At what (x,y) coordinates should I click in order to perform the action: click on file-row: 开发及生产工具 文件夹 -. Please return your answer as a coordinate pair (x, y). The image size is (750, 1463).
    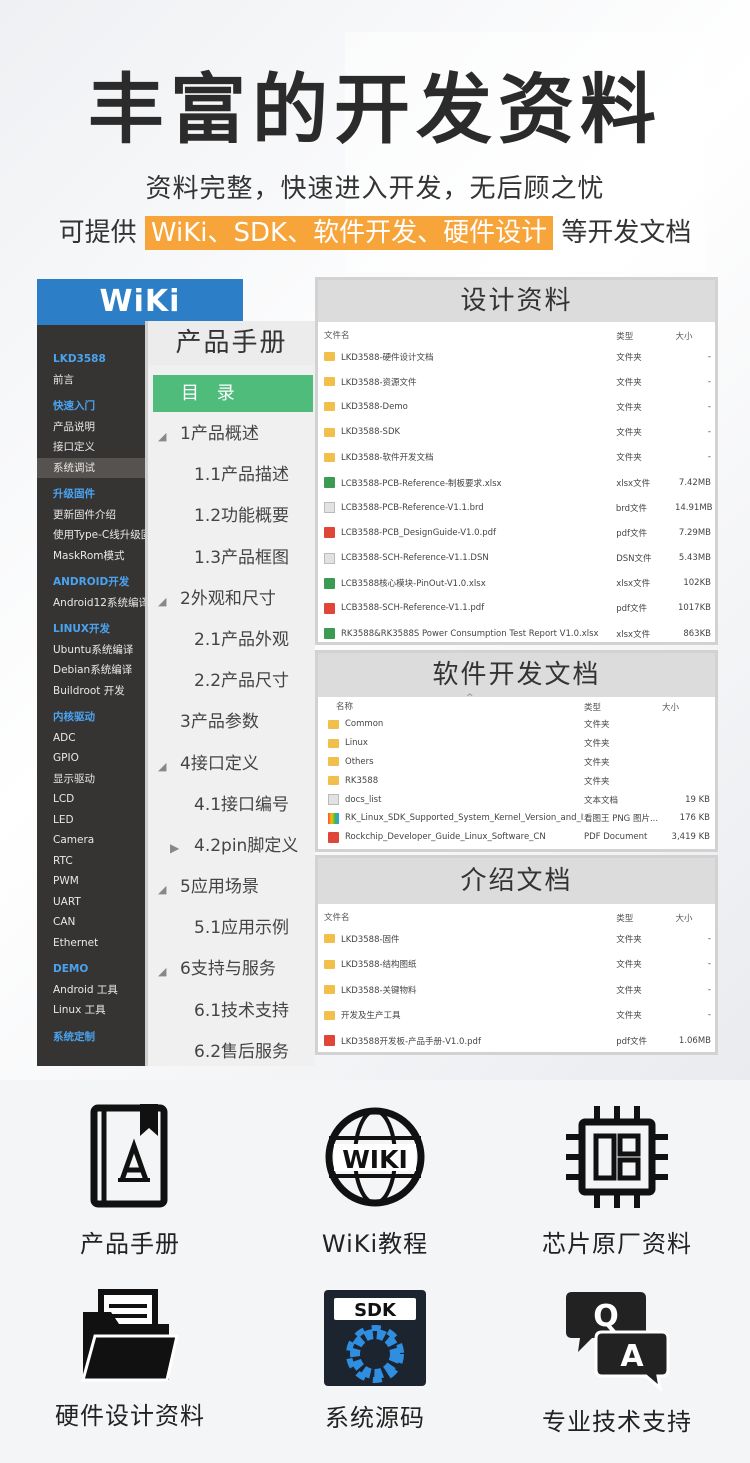
    Looking at the image, I should click on (516, 1016).